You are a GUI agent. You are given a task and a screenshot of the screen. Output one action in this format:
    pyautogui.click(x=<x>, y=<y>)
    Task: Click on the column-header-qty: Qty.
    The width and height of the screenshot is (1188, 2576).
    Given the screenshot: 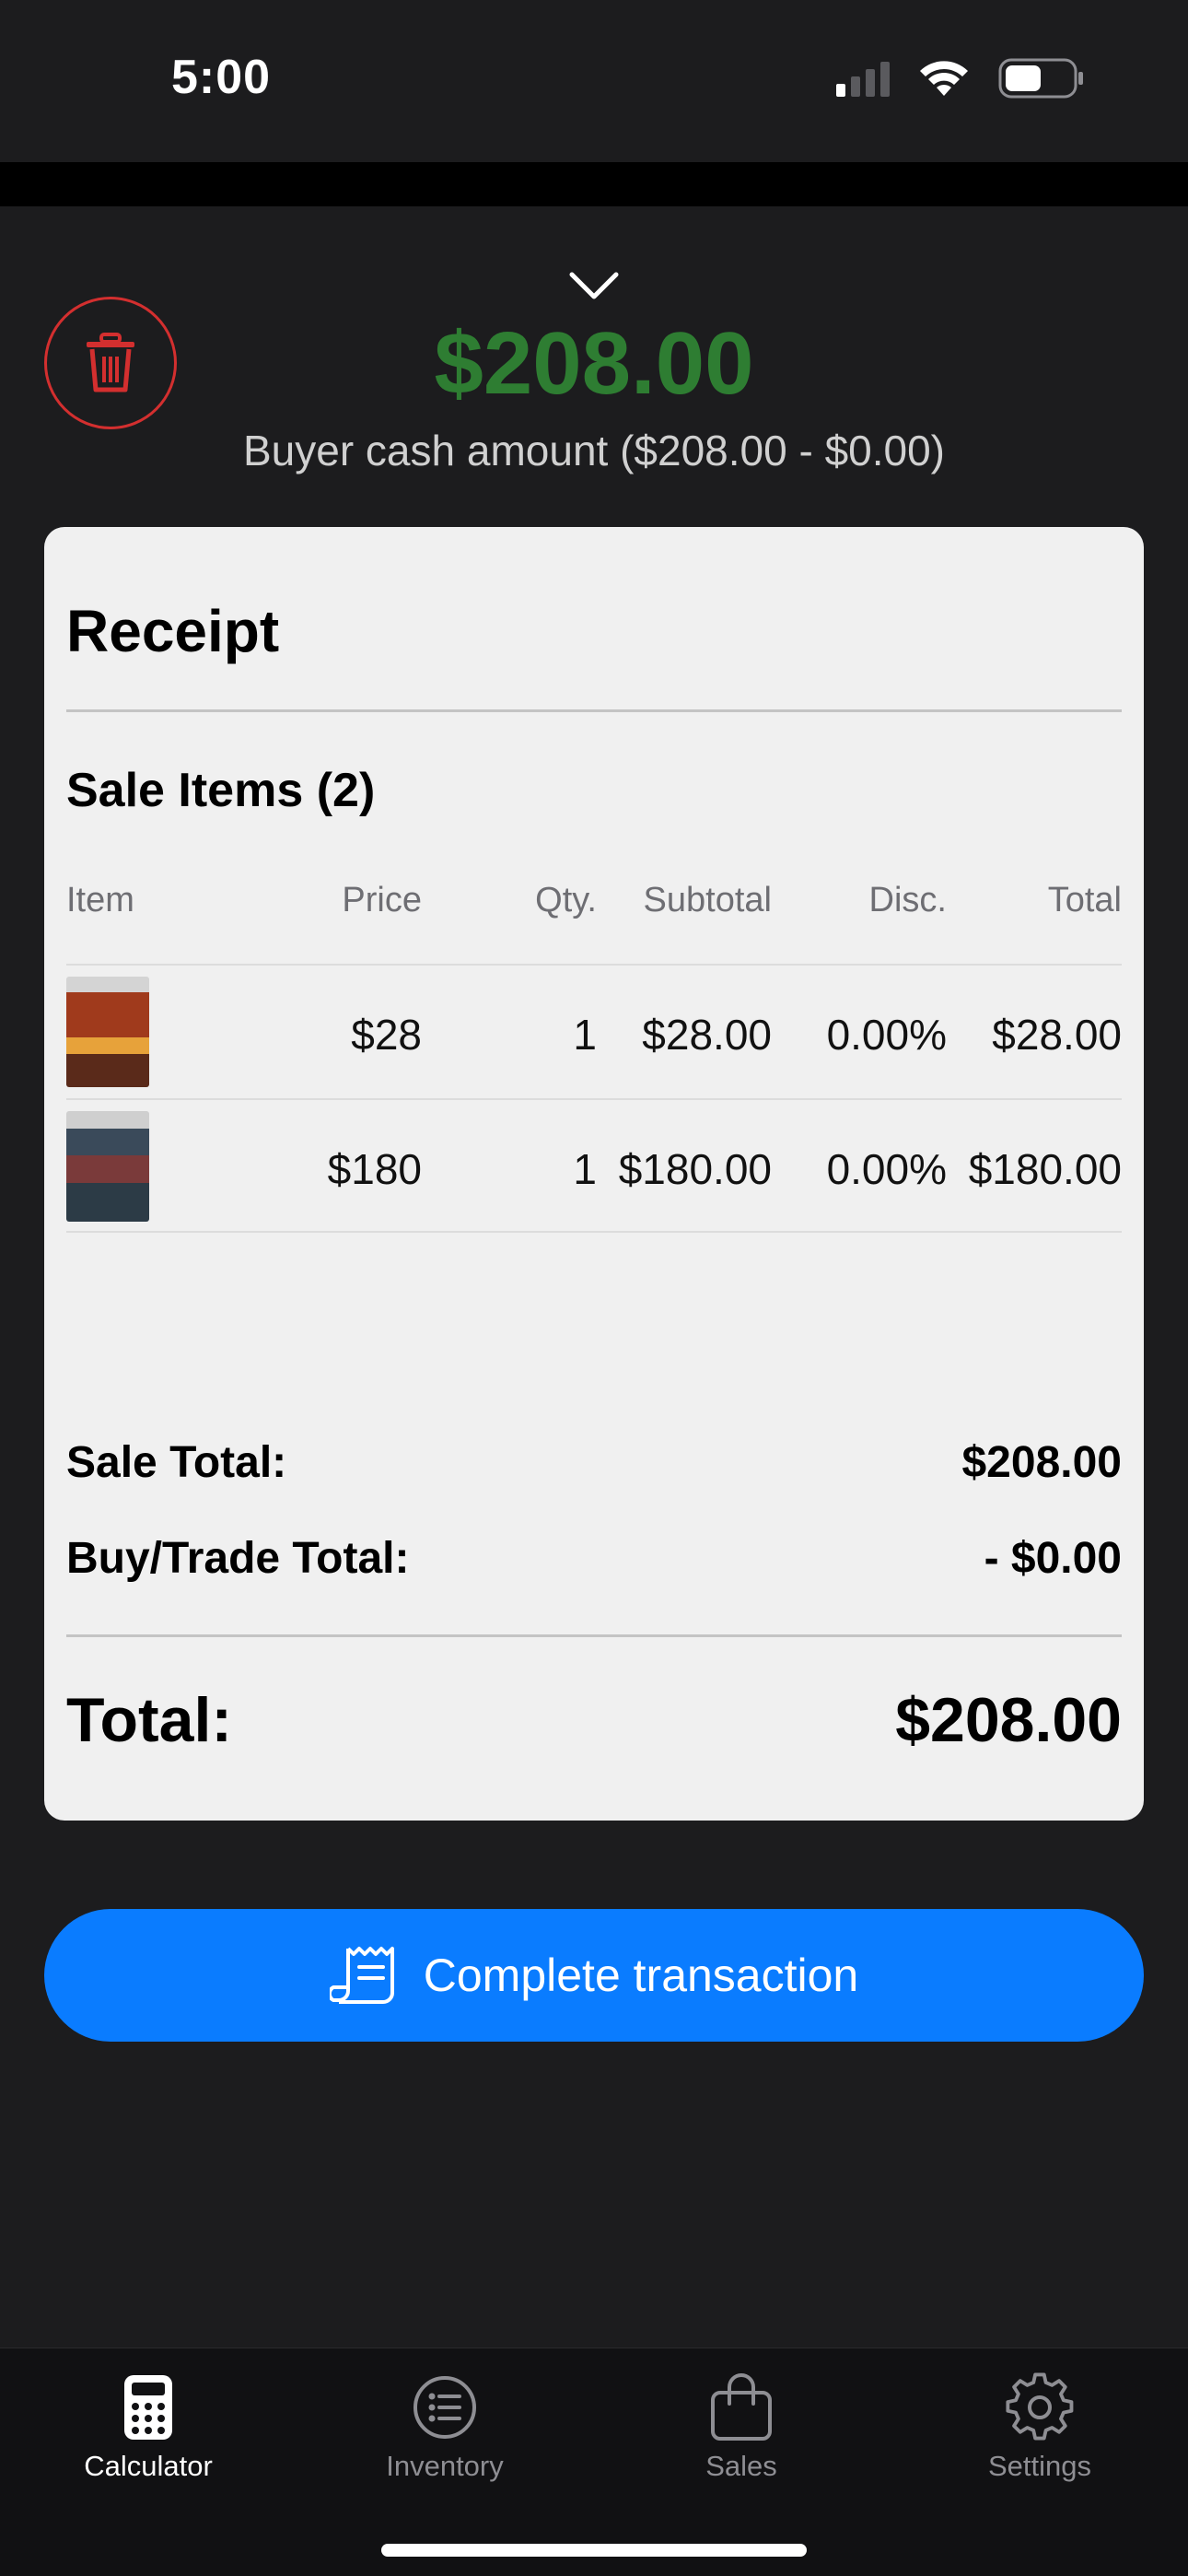 What is the action you would take?
    pyautogui.click(x=566, y=900)
    